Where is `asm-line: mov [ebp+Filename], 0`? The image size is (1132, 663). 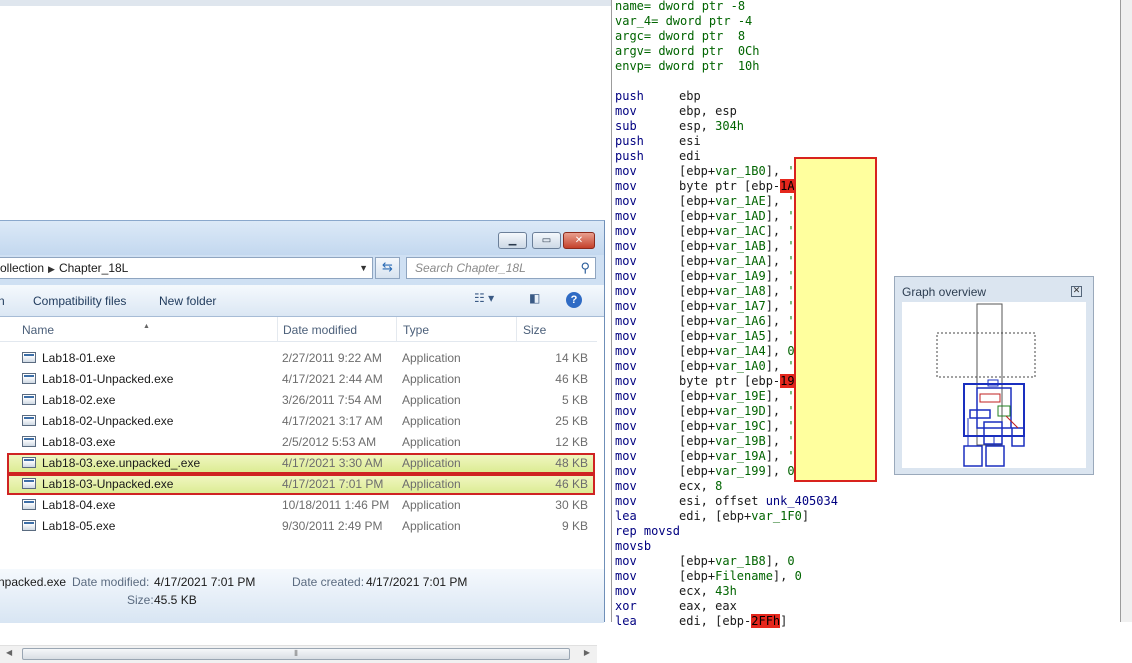
asm-line: mov [ebp+Filename], 0 is located at coordinates (733, 576).